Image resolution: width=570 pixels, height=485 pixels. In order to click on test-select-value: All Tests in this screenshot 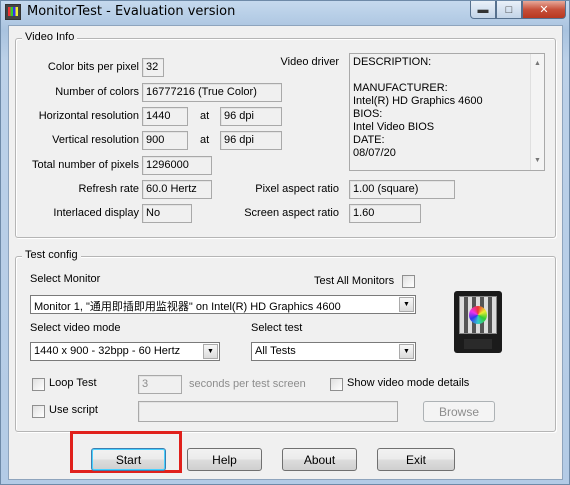, I will do `click(275, 351)`.